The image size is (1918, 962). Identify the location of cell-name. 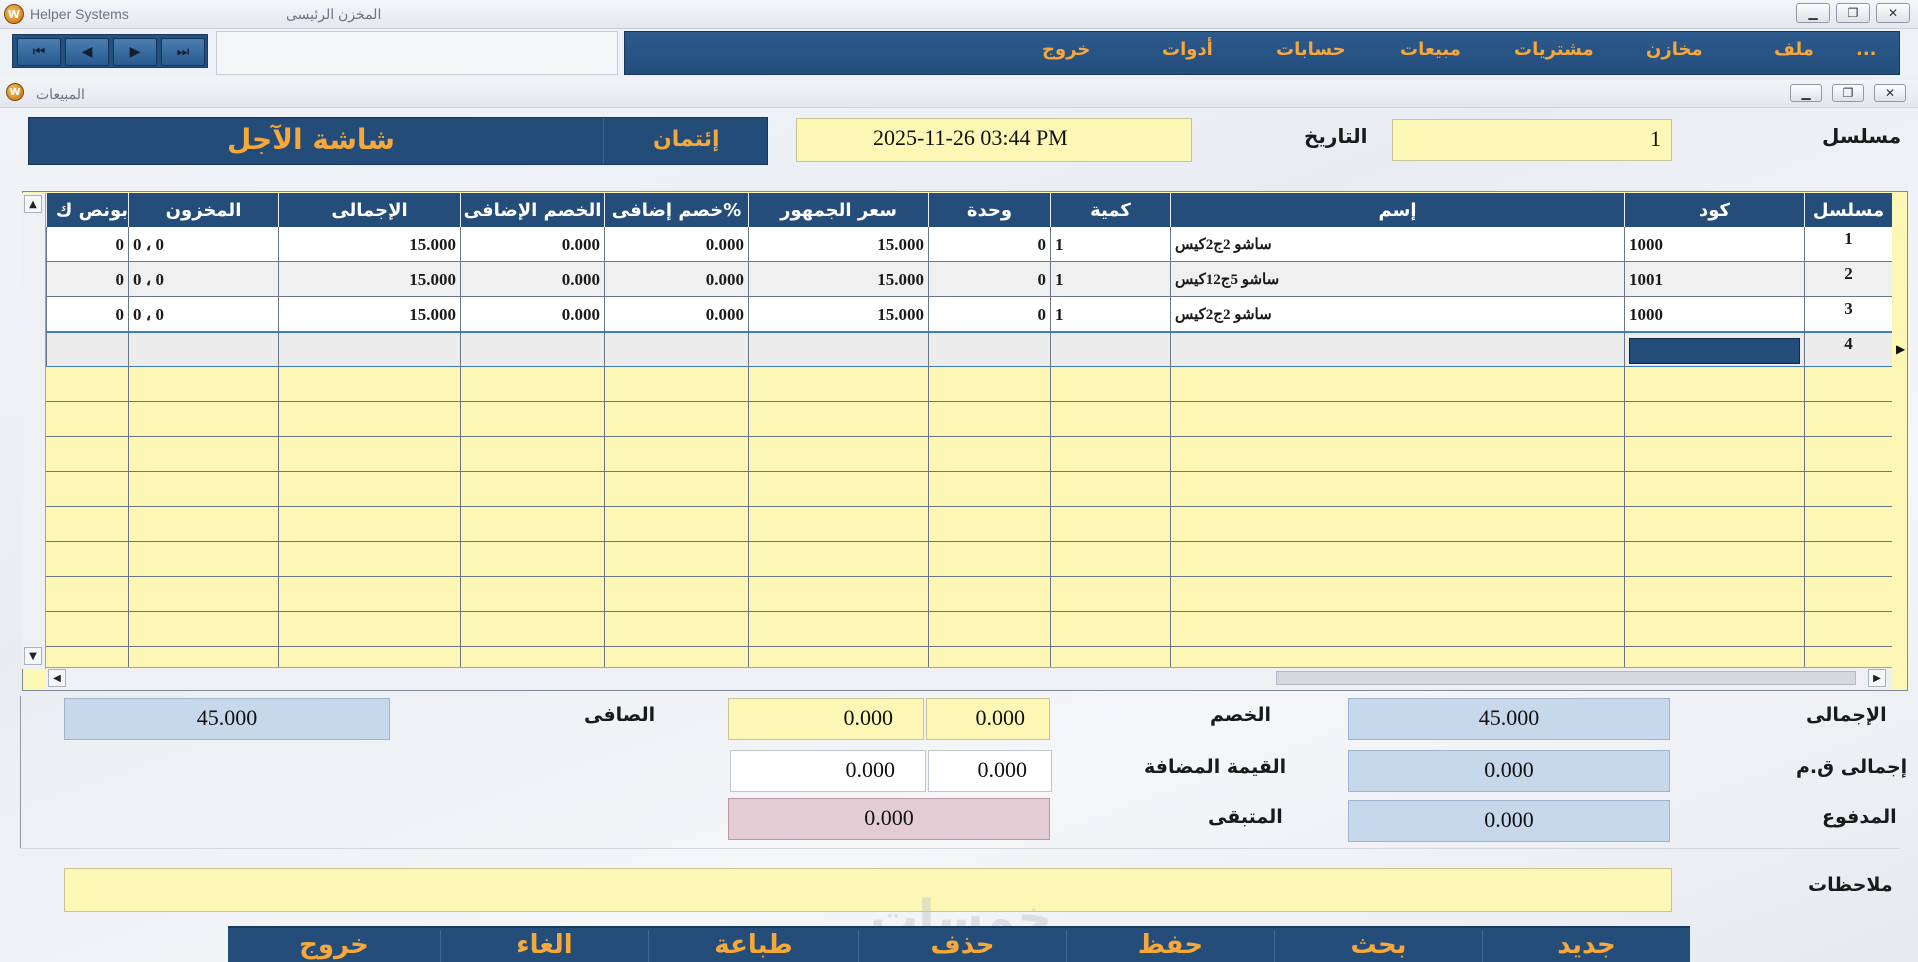
(1397, 350).